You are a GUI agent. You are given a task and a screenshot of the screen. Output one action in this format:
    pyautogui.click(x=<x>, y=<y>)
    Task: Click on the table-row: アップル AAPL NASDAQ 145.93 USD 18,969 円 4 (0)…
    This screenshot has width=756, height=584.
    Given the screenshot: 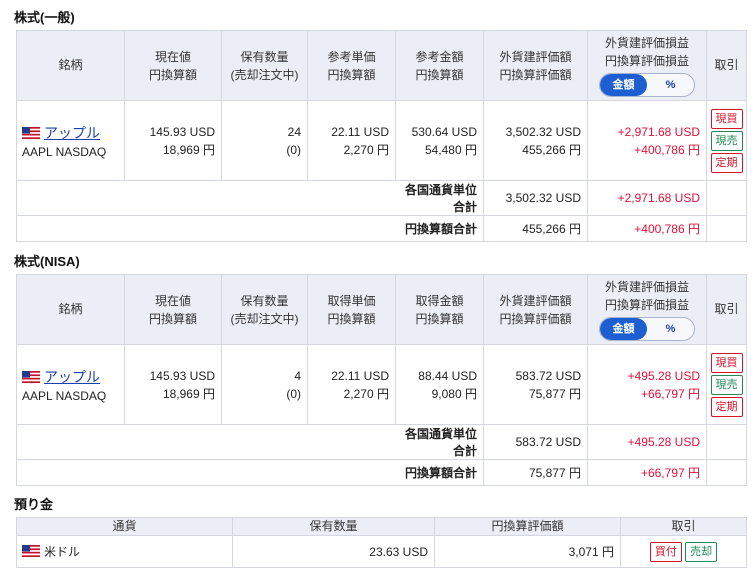 What is the action you would take?
    pyautogui.click(x=381, y=384)
    